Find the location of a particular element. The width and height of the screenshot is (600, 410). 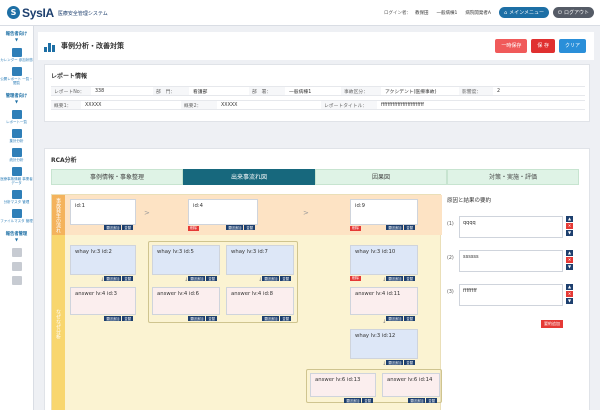

login-label: ログイン者： is located at coordinates (398, 13).